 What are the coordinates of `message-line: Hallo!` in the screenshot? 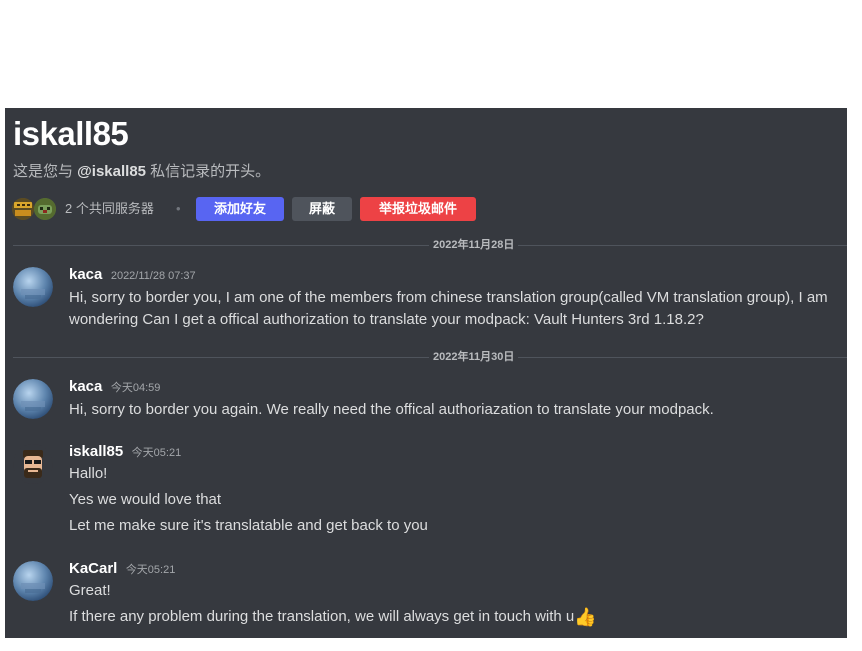 It's located at (88, 473).